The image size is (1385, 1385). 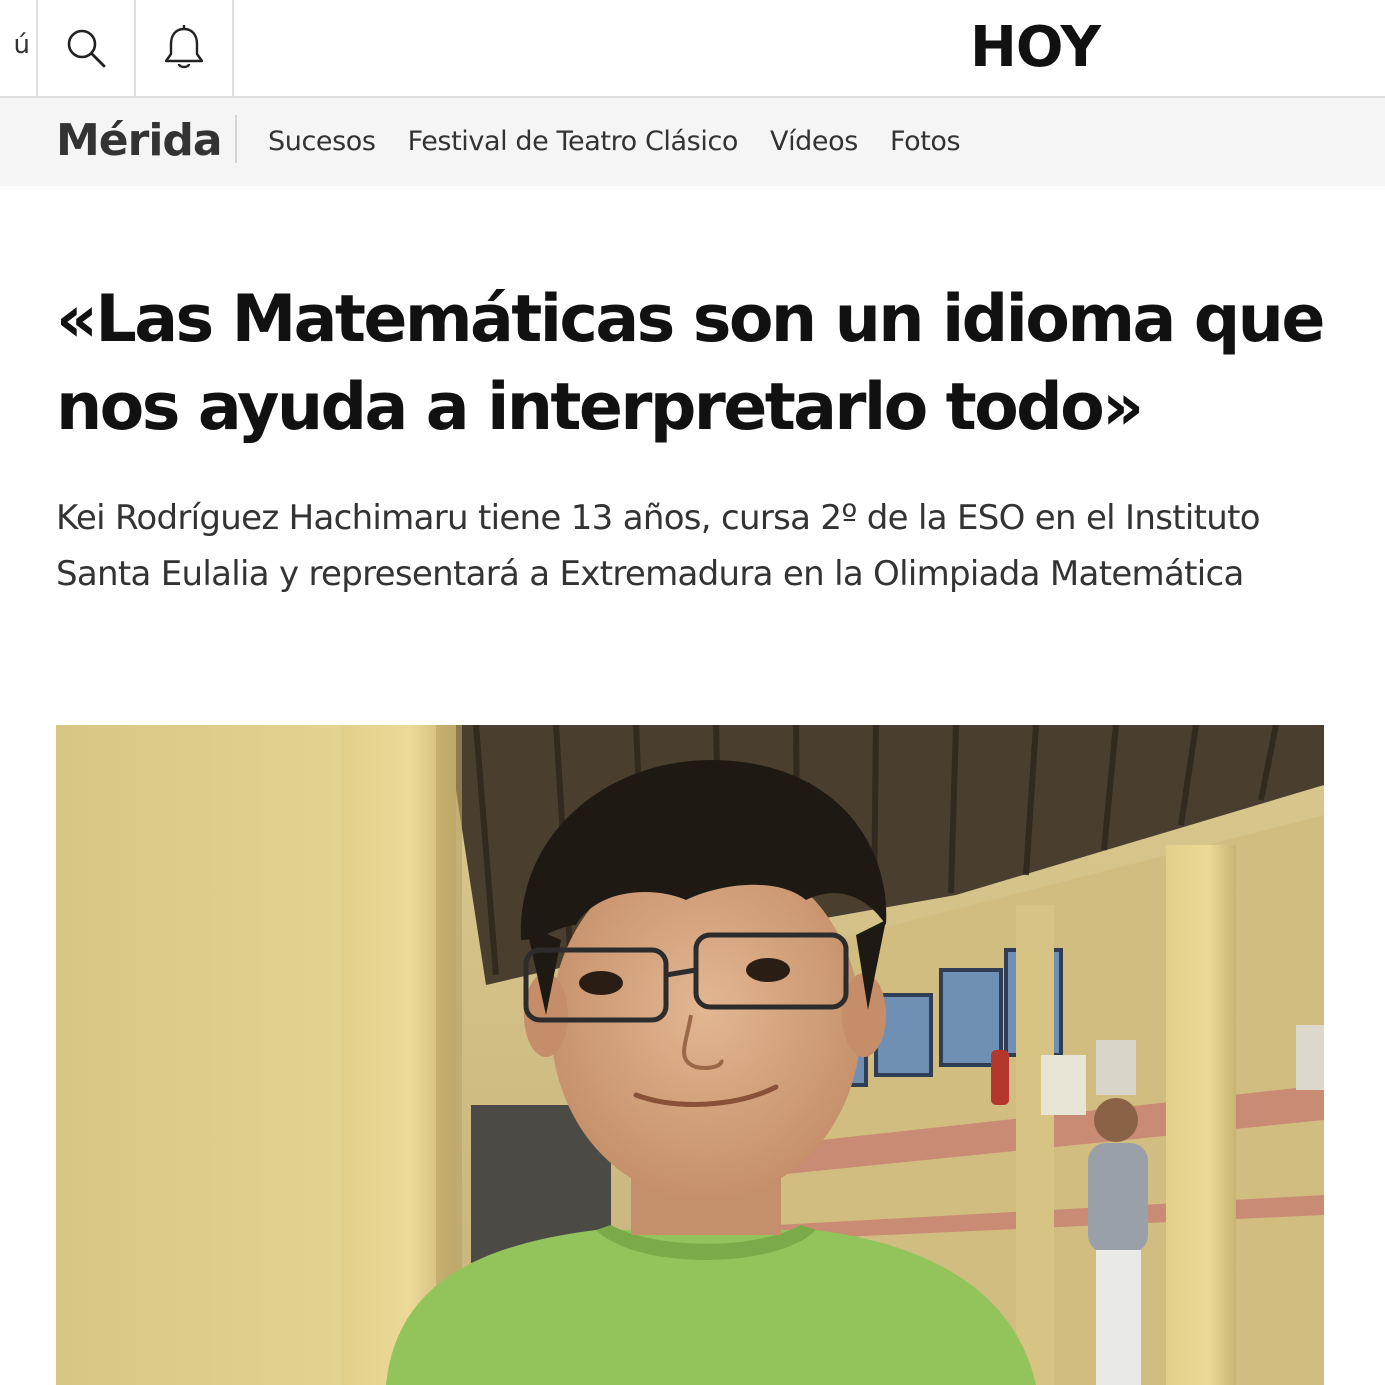 I want to click on menu-label-fragment: ú, so click(x=21, y=45).